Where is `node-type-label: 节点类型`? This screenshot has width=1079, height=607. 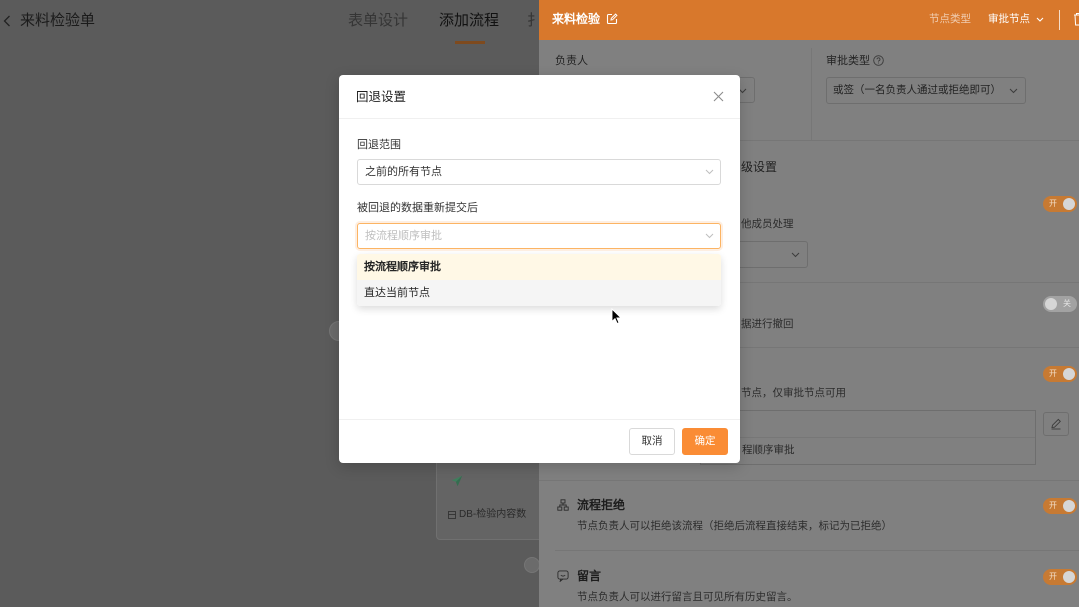
node-type-label: 节点类型 is located at coordinates (950, 19).